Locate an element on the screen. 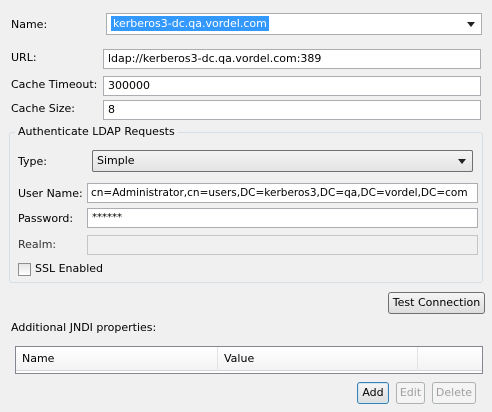 This screenshot has height=412, width=492. username-label: User Name: is located at coordinates (50, 193).